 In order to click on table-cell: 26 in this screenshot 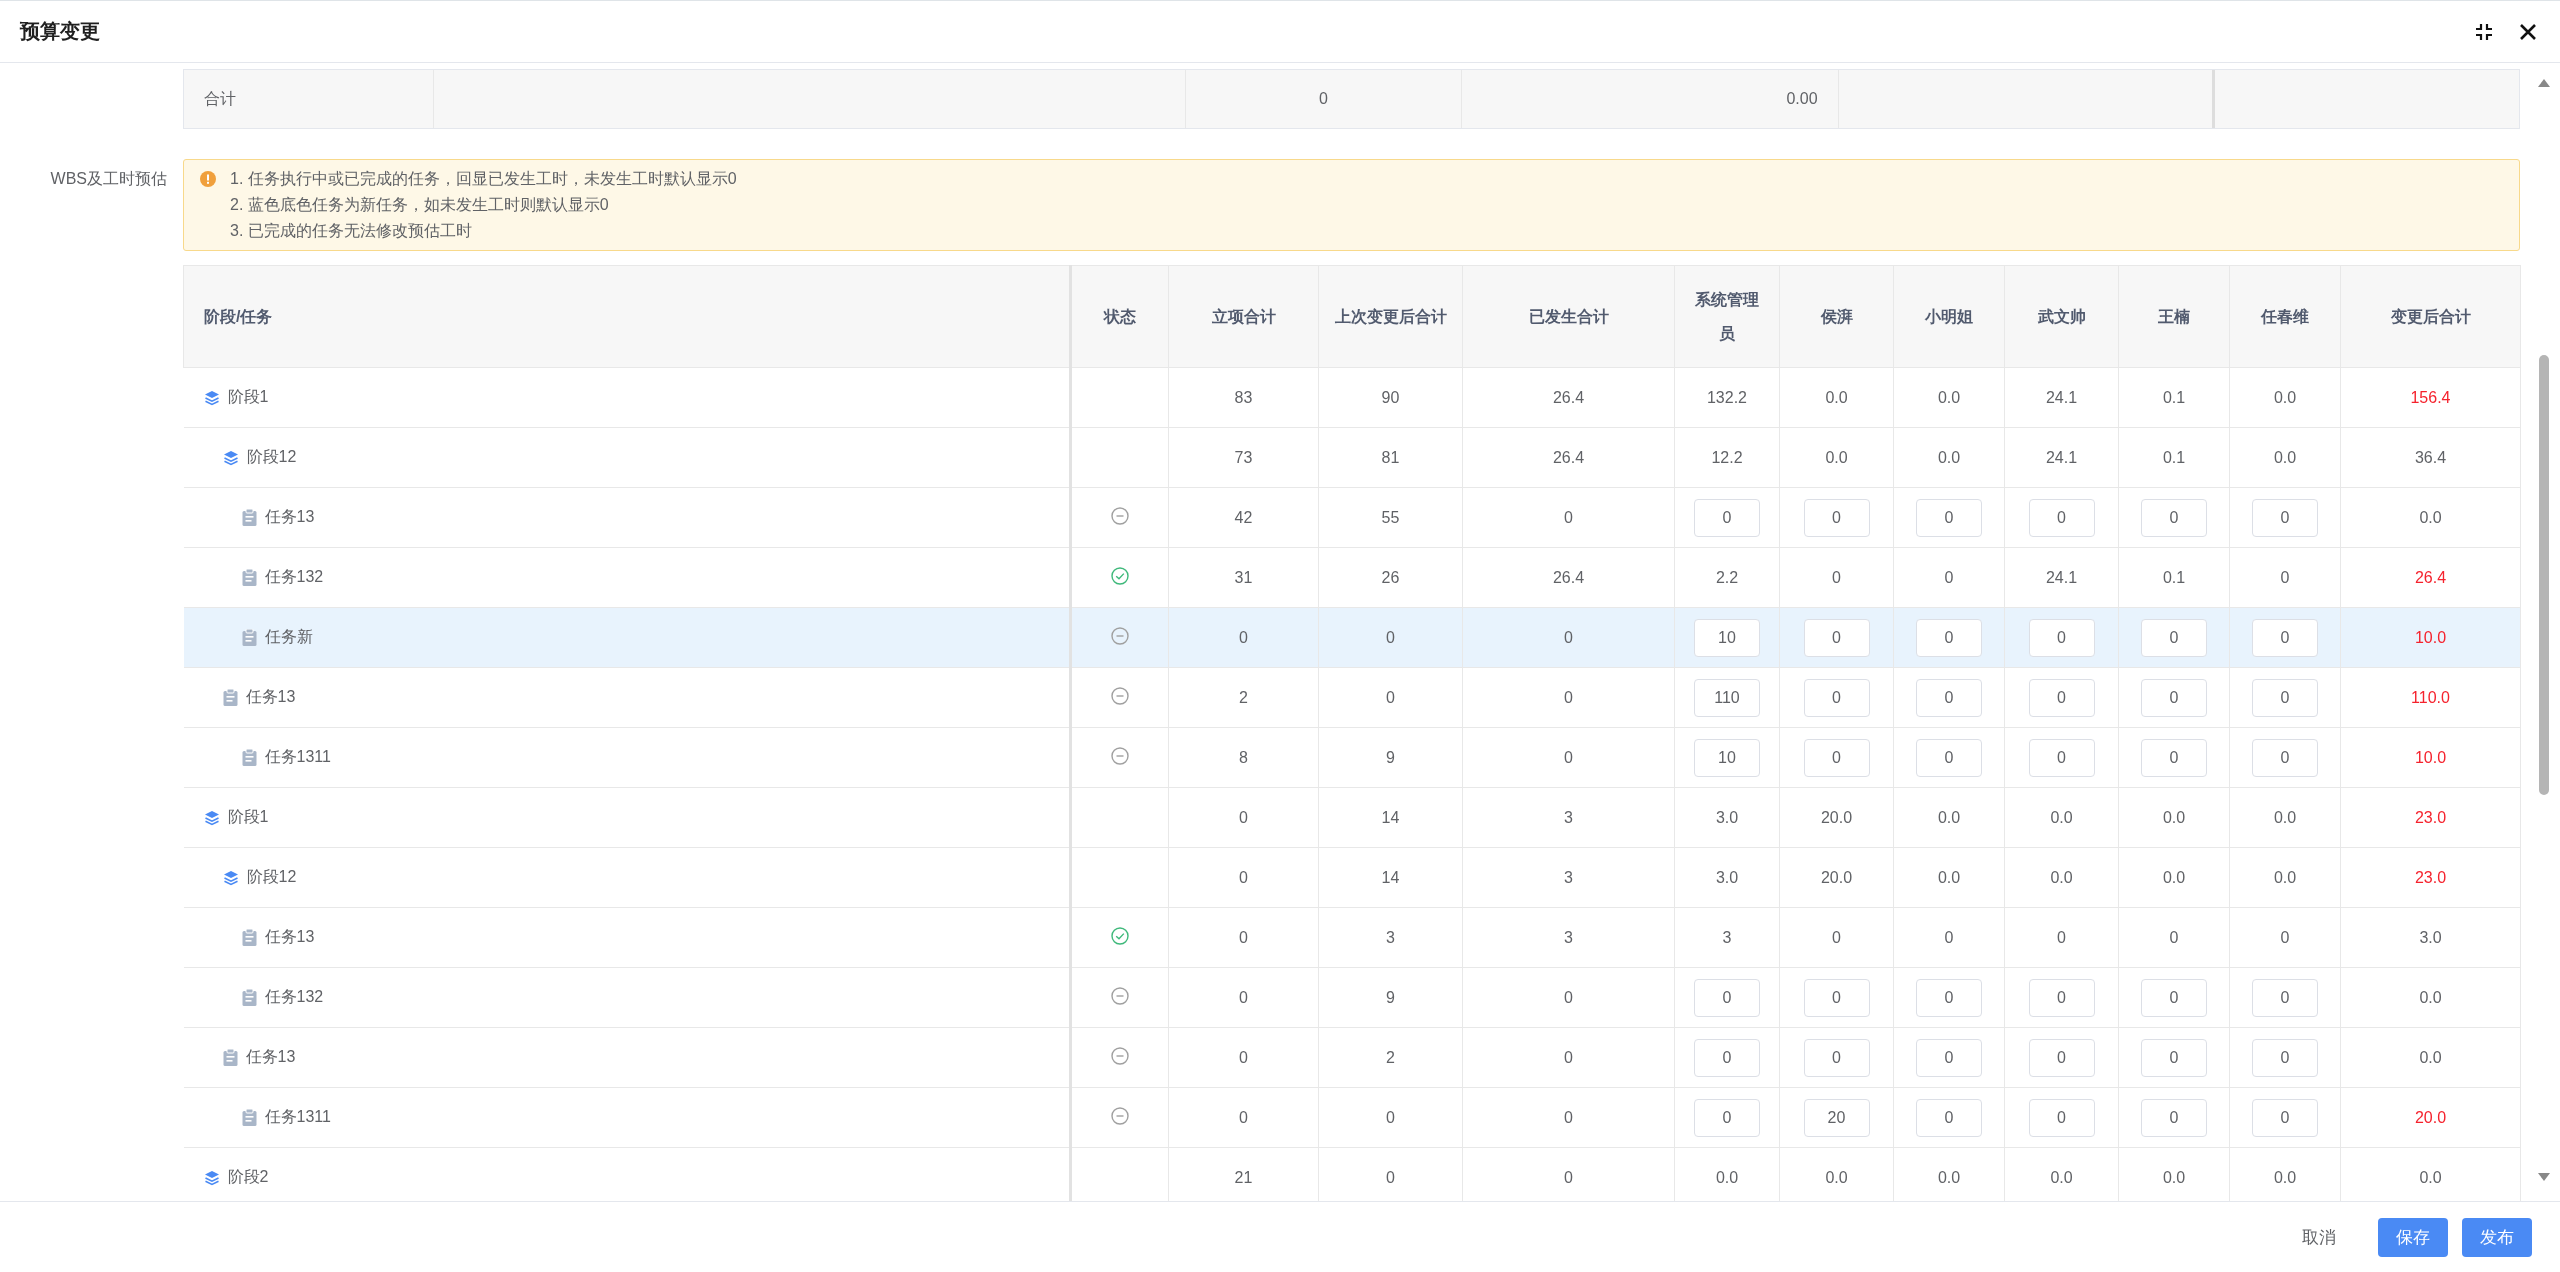, I will do `click(1390, 577)`.